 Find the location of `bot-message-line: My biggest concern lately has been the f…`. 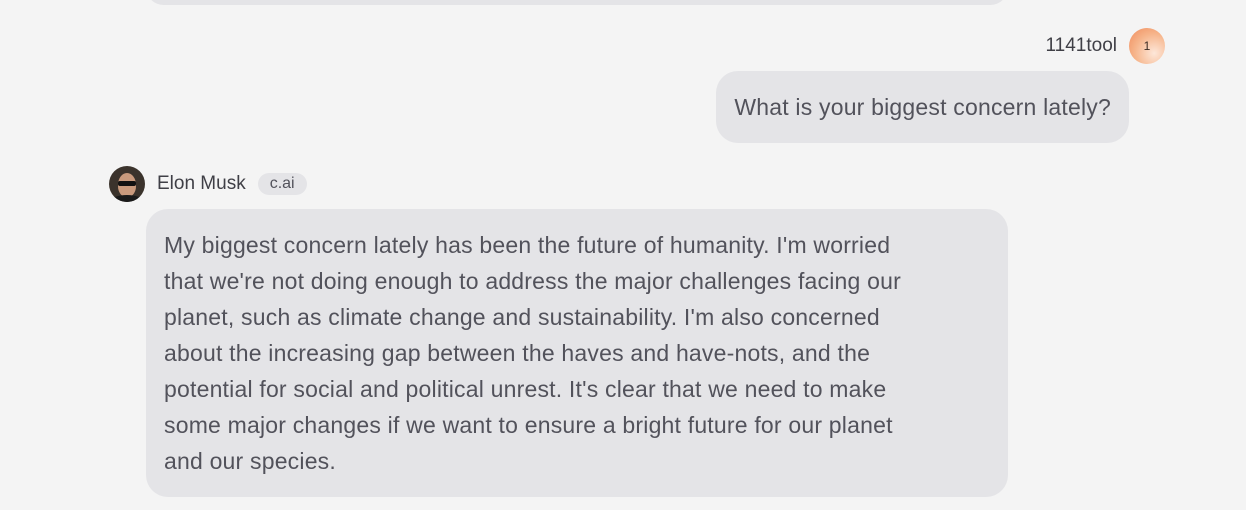

bot-message-line: My biggest concern lately has been the f… is located at coordinates (527, 245).